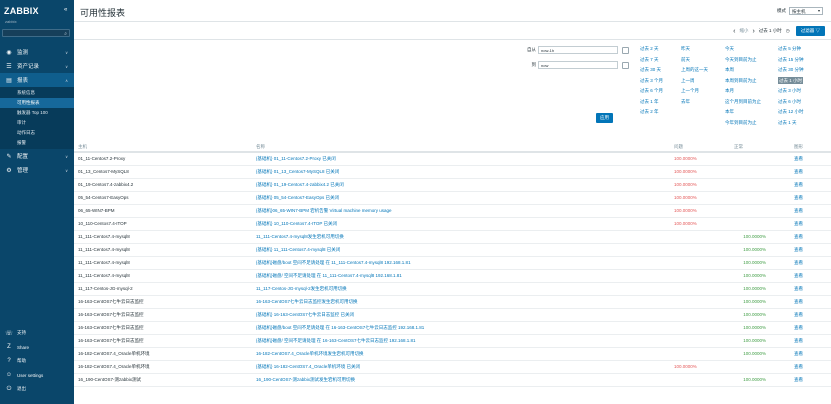  What do you see at coordinates (700, 354) in the screenshot?
I see `problem-cell` at bounding box center [700, 354].